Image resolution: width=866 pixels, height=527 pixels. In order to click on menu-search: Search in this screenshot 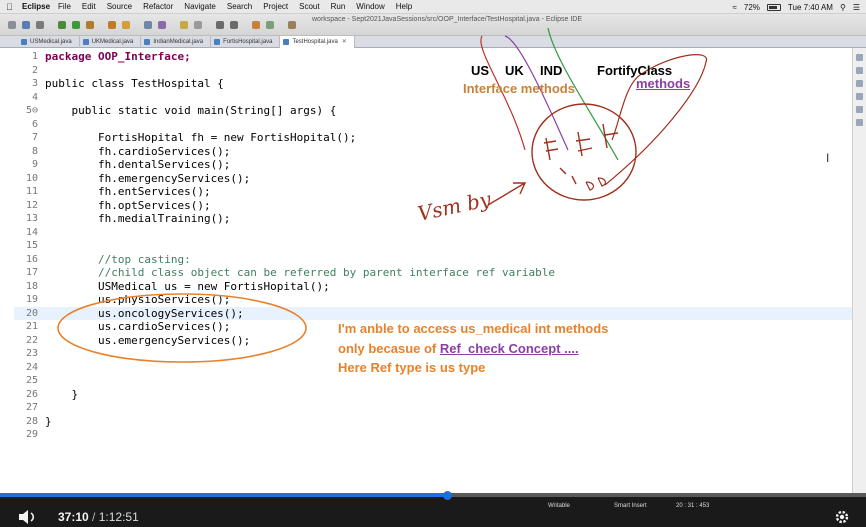, I will do `click(239, 6)`.